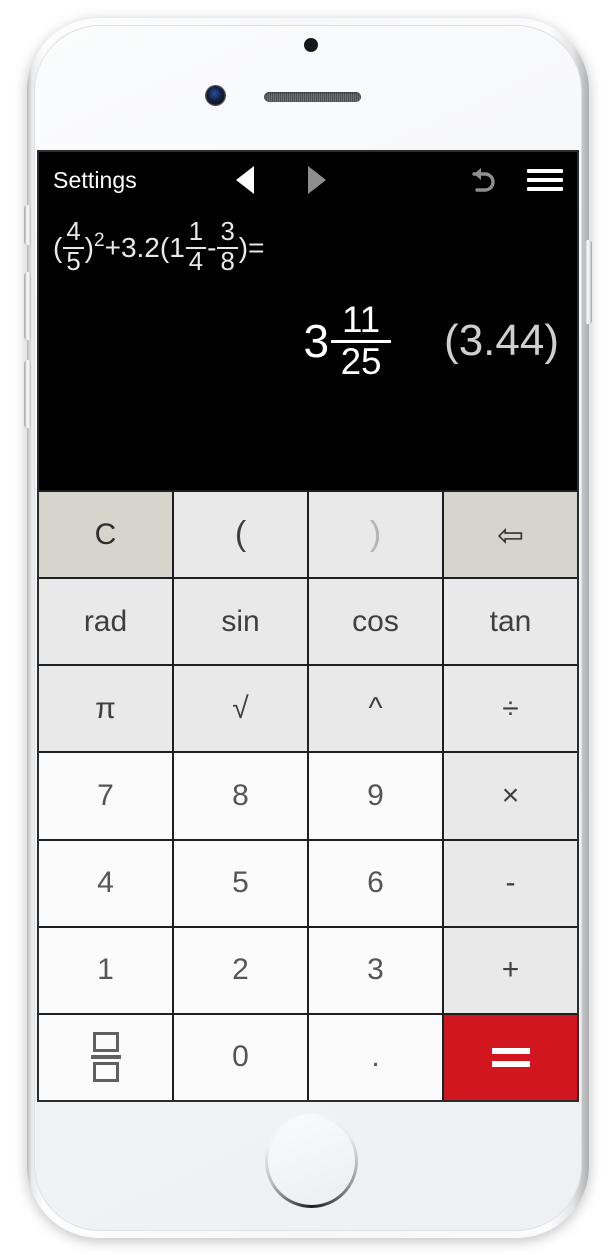 The width and height of the screenshot is (616, 1255). What do you see at coordinates (482, 180) in the screenshot?
I see `undo-arrow-icon` at bounding box center [482, 180].